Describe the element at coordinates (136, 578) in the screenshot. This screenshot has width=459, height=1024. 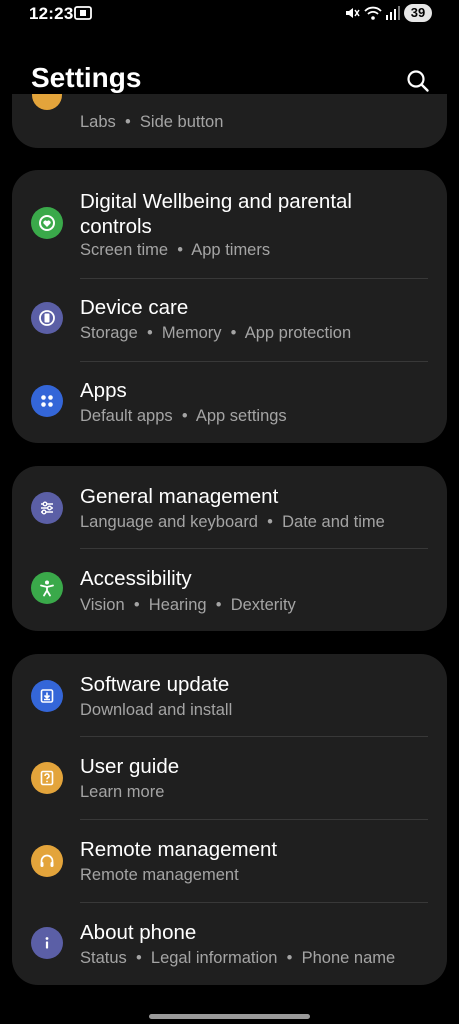
I see `item-title: Accessibility` at that location.